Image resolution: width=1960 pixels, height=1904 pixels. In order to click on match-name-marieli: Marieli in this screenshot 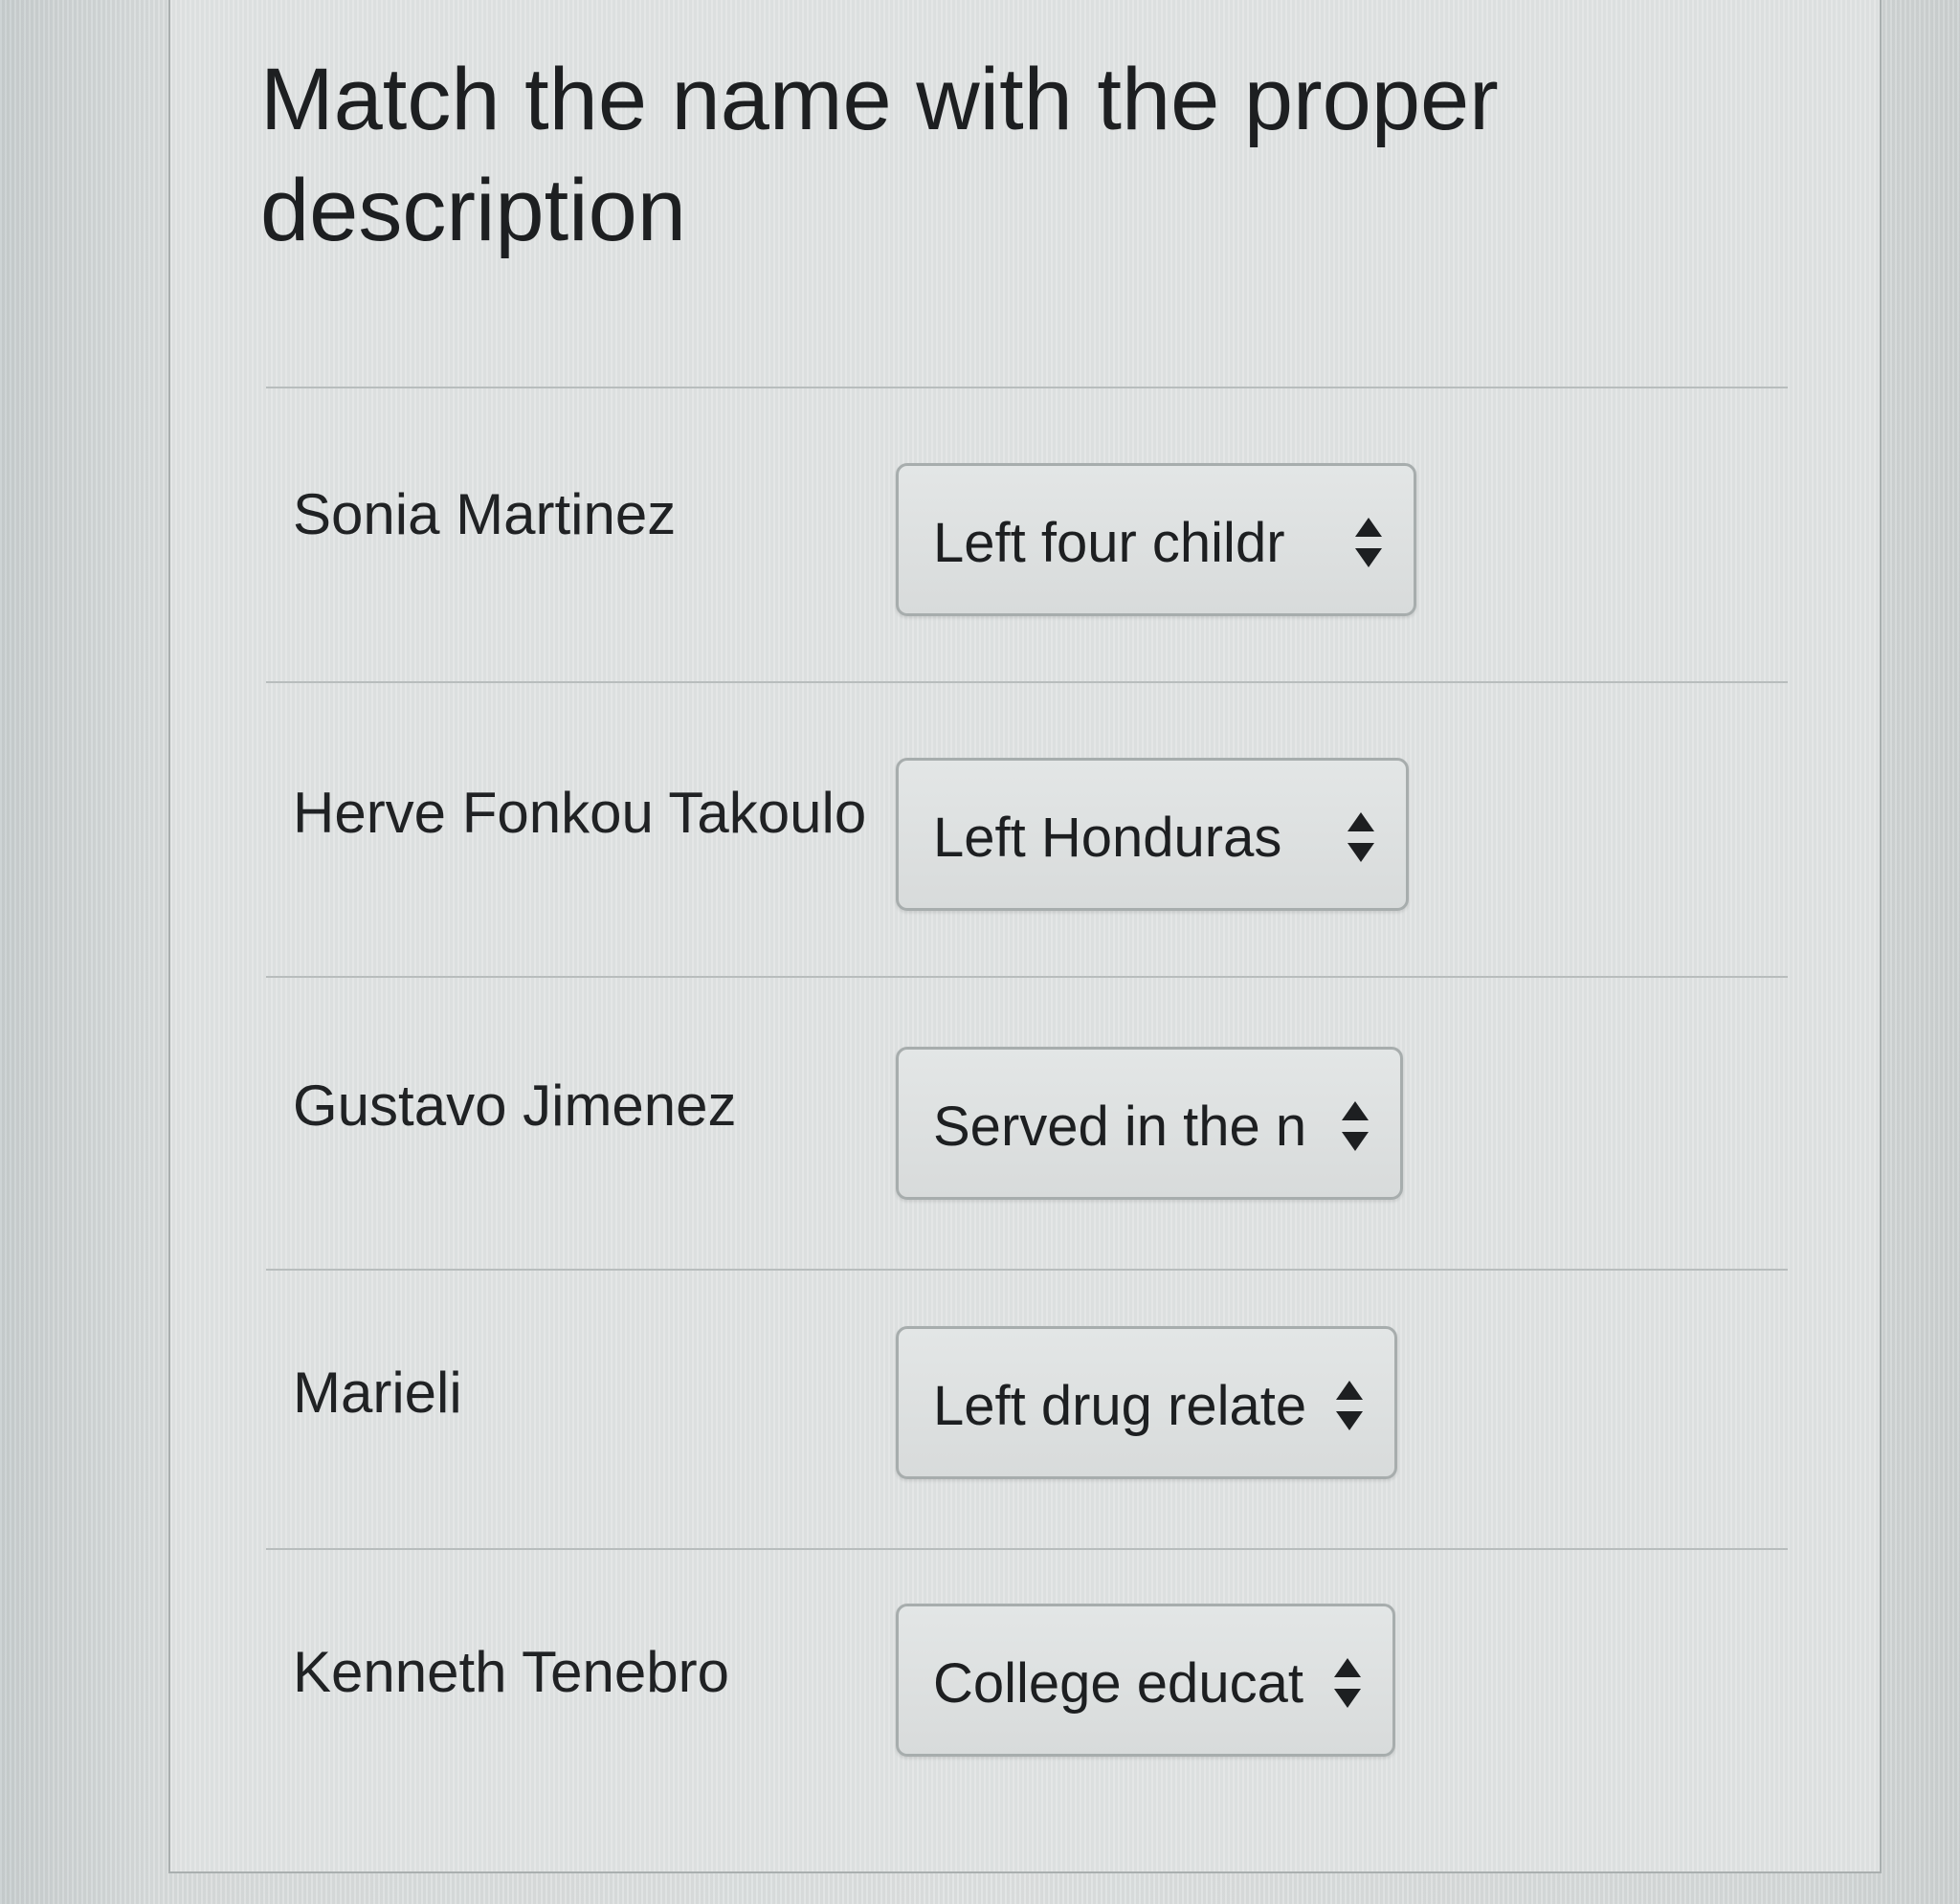, I will do `click(377, 1393)`.